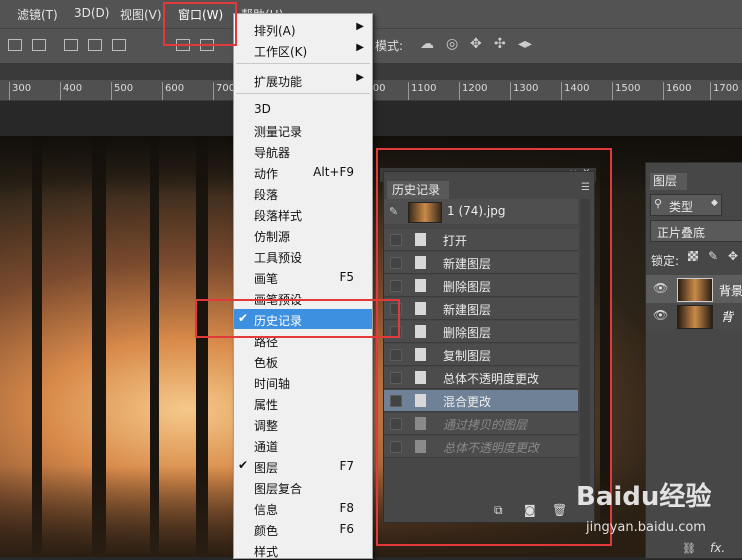  What do you see at coordinates (525, 44) in the screenshot?
I see `scale-3d-icon: ◂▸` at bounding box center [525, 44].